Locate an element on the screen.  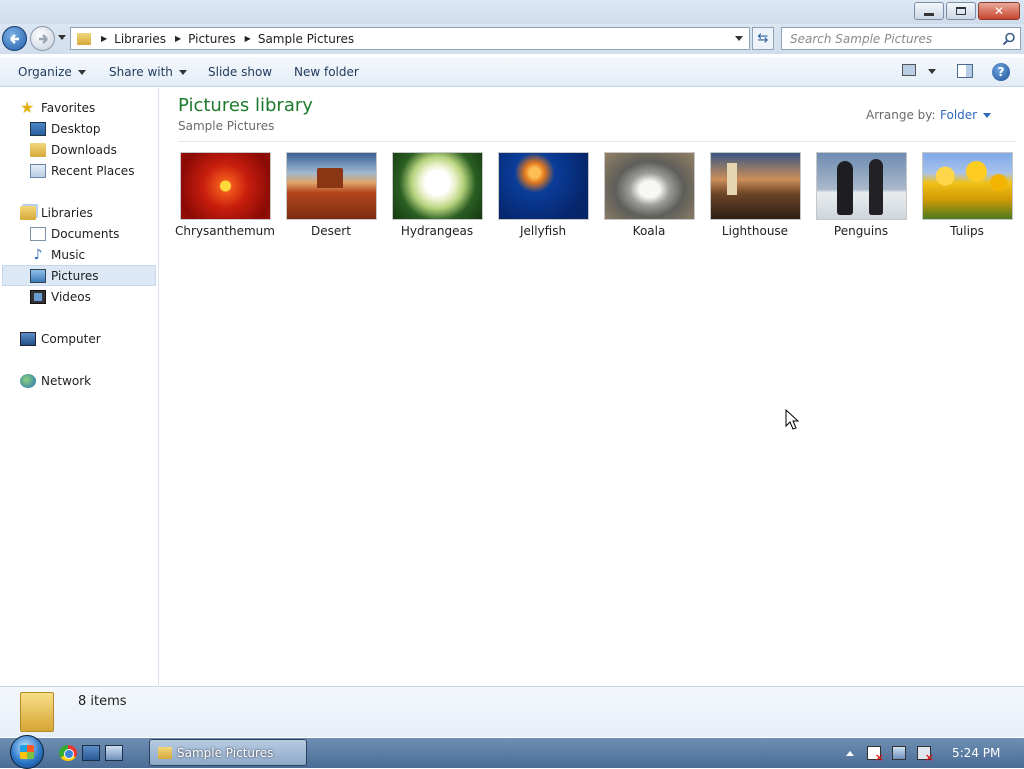
taskbar-window-sample-pictures: Sample Pictures is located at coordinates (228, 752).